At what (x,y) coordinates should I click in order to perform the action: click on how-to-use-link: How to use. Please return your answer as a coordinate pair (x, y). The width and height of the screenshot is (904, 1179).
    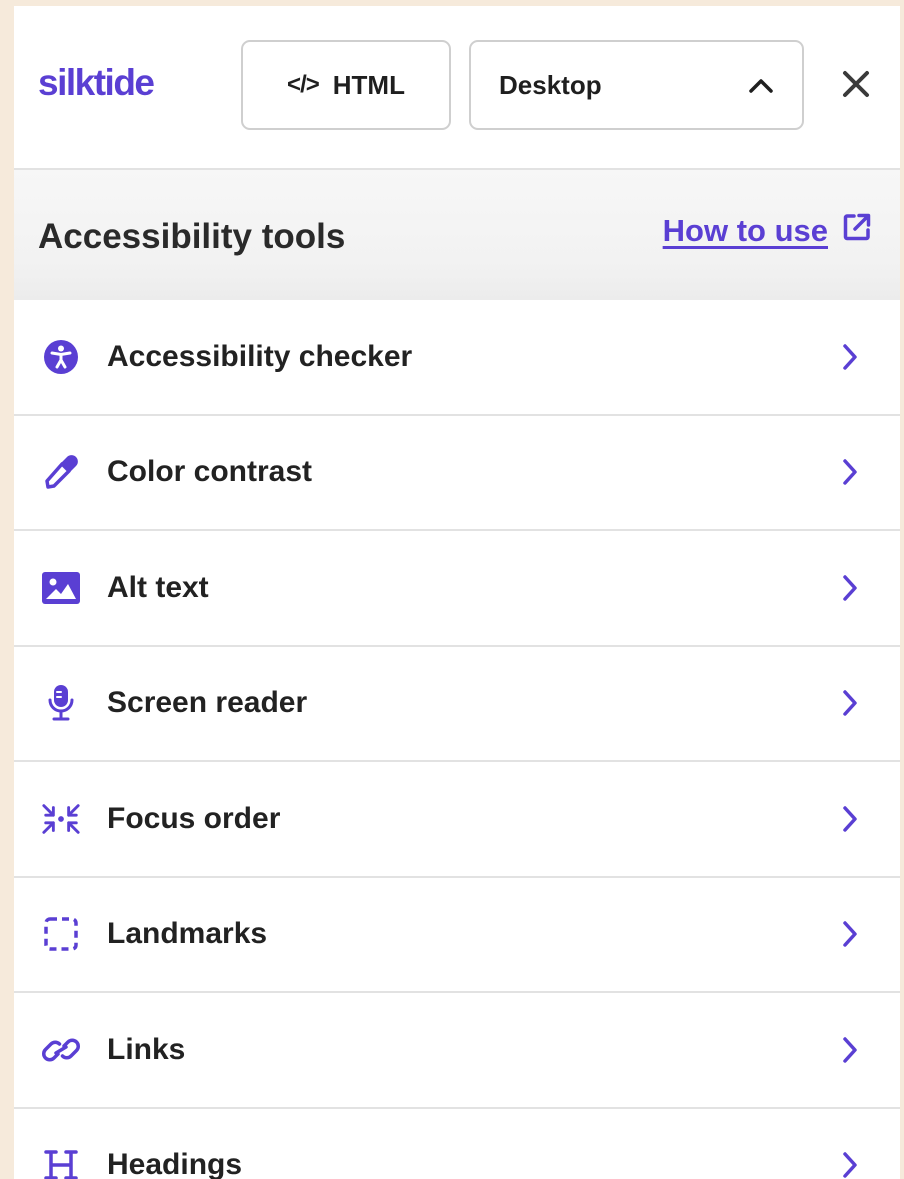
    Looking at the image, I should click on (767, 231).